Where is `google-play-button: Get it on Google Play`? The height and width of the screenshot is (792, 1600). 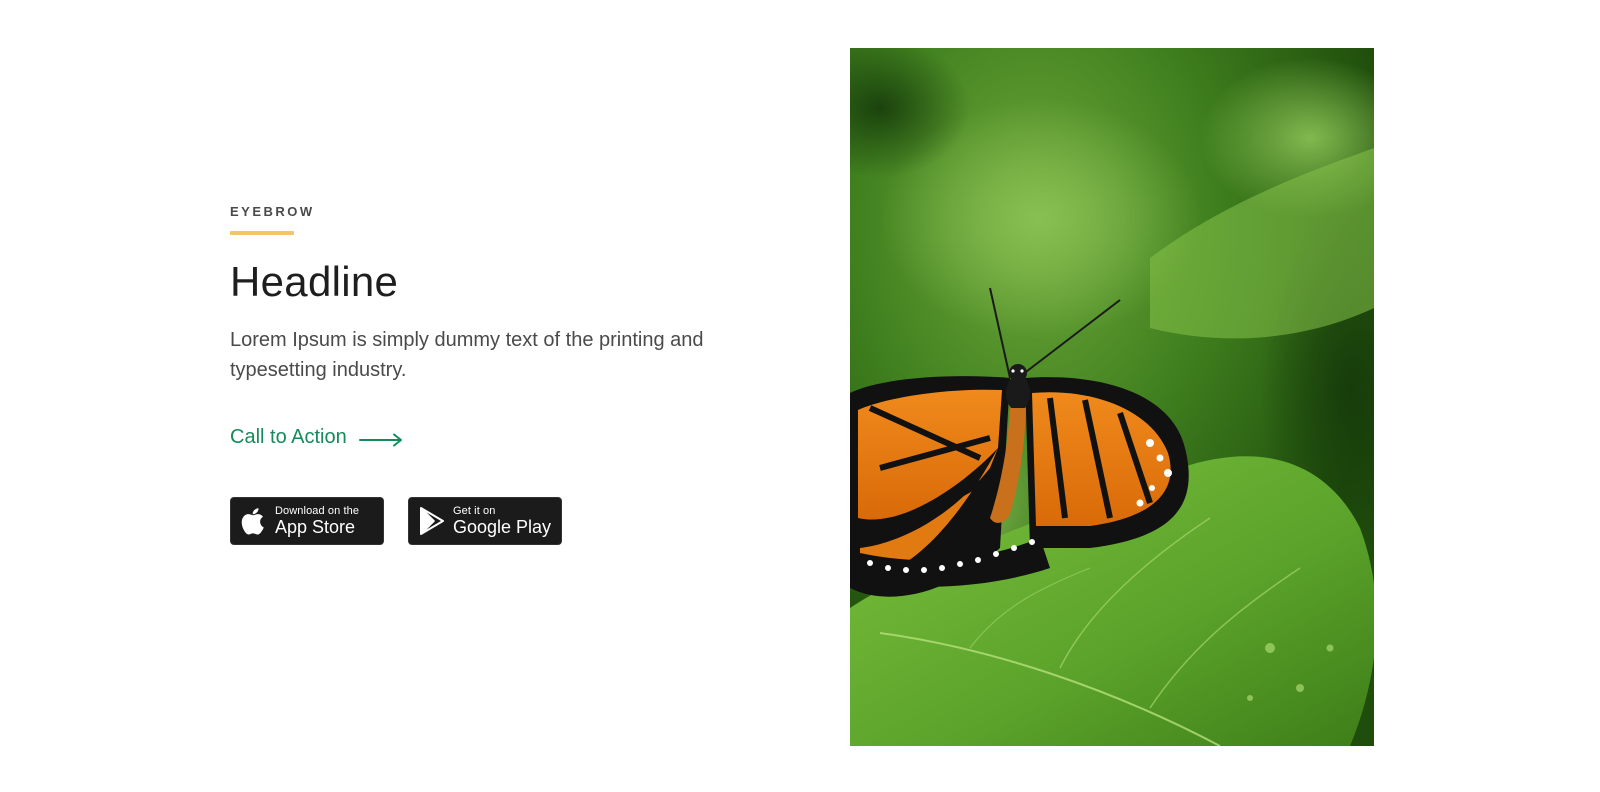 google-play-button: Get it on Google Play is located at coordinates (485, 521).